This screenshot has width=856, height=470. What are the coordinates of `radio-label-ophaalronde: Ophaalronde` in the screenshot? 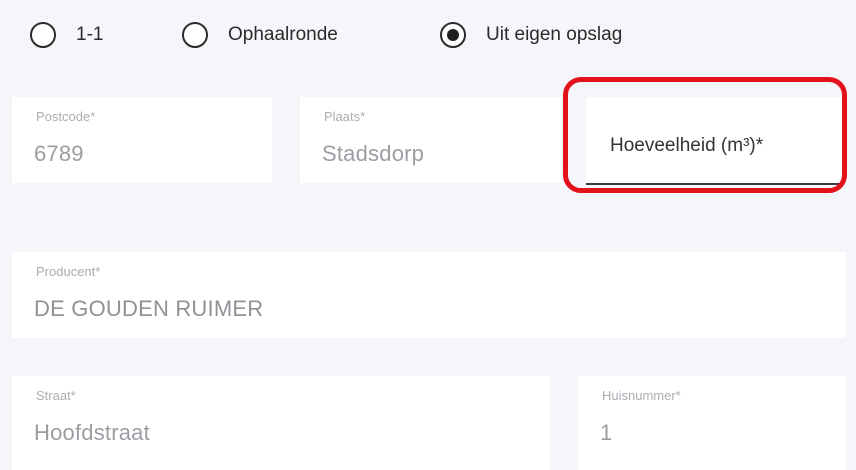 It's located at (283, 34).